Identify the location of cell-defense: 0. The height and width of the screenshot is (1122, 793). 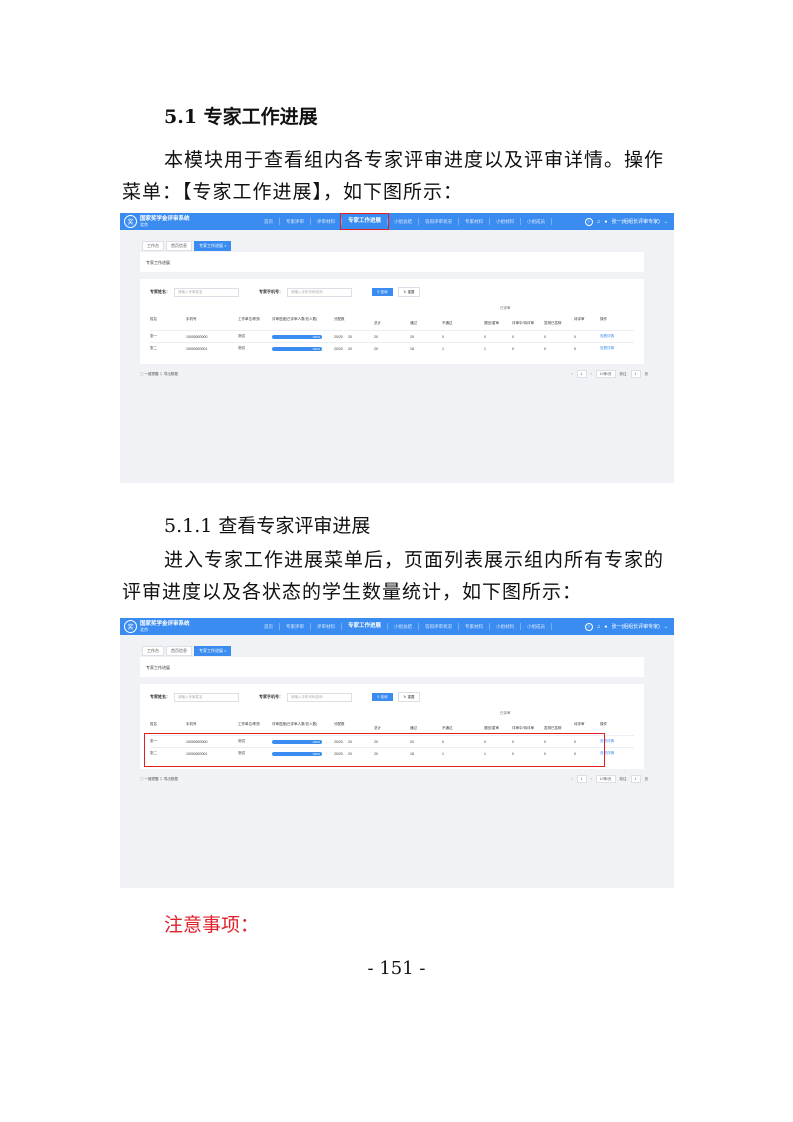
(545, 336).